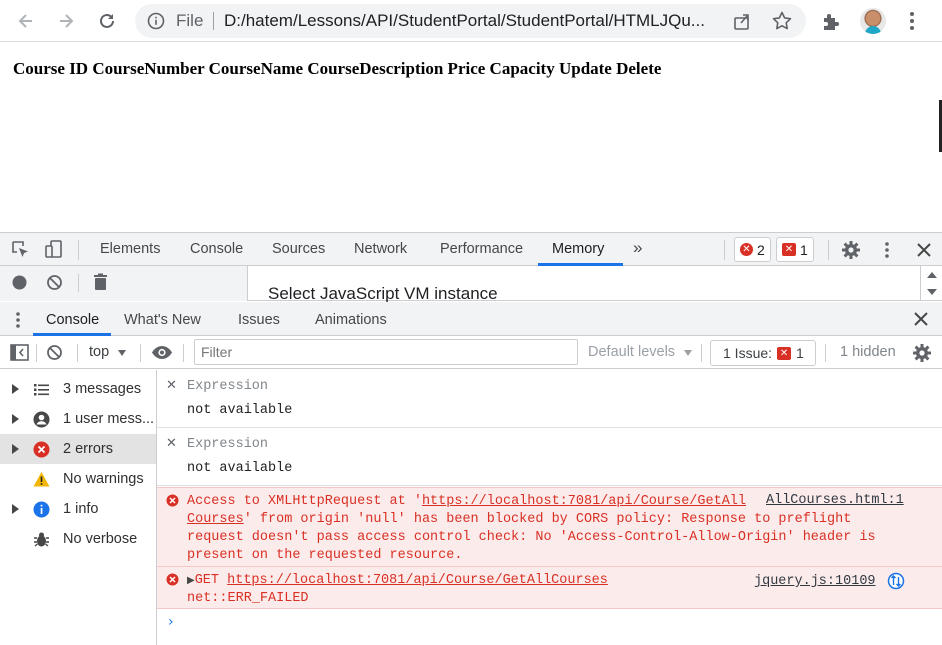 The image size is (942, 645). I want to click on issues-button: 1 Issue: ✕ 1, so click(763, 353).